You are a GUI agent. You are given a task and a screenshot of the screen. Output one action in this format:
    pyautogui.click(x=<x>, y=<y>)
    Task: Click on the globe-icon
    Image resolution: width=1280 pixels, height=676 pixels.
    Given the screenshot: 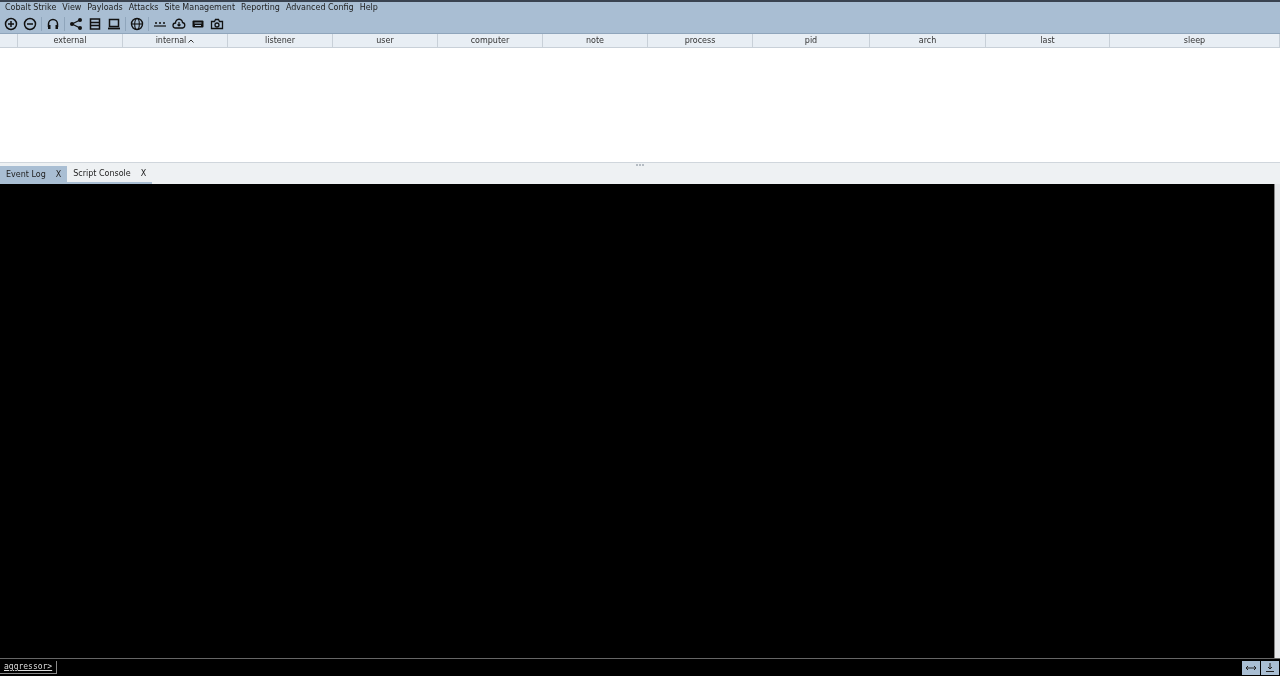 What is the action you would take?
    pyautogui.click(x=137, y=23)
    